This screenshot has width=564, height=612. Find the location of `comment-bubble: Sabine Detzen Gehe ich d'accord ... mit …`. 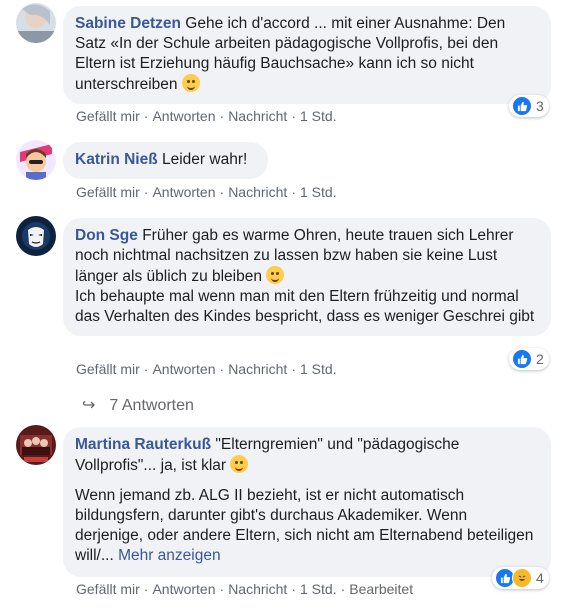

comment-bubble: Sabine Detzen Gehe ich d'accord ... mit … is located at coordinates (307, 55).